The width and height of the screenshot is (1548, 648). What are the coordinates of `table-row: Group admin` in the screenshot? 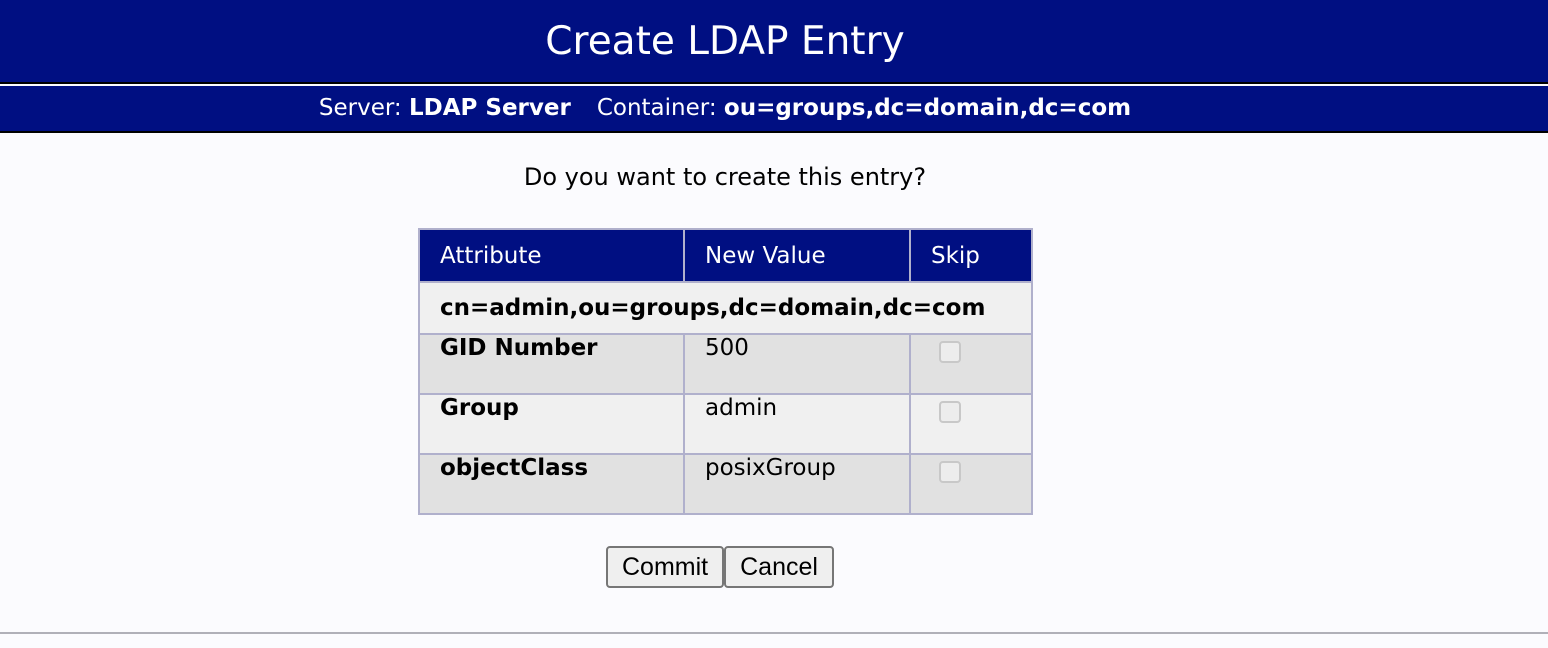 It's located at (725, 424).